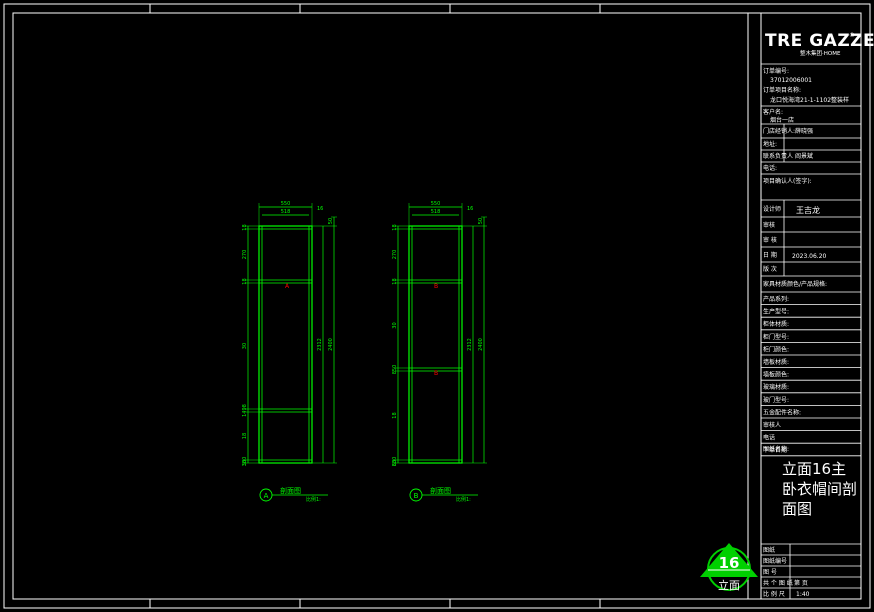  Describe the element at coordinates (778, 156) in the screenshot. I see `contact-label: 联系负责人` at that location.